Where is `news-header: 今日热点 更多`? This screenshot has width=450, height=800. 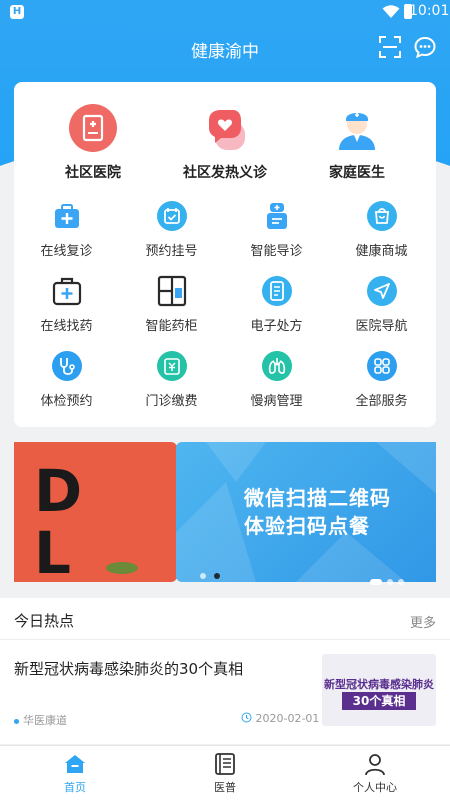 news-header: 今日热点 更多 is located at coordinates (225, 619).